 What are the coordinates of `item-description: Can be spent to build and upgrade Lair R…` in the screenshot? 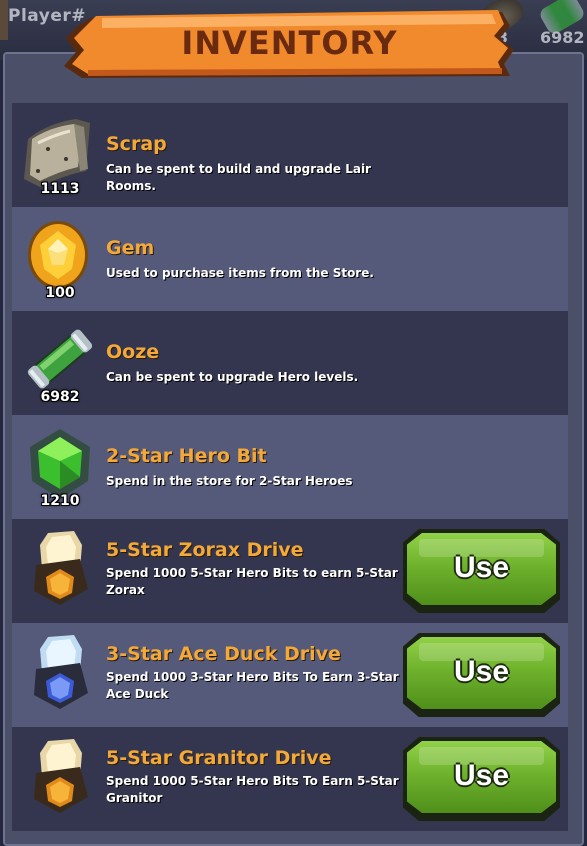 It's located at (238, 177).